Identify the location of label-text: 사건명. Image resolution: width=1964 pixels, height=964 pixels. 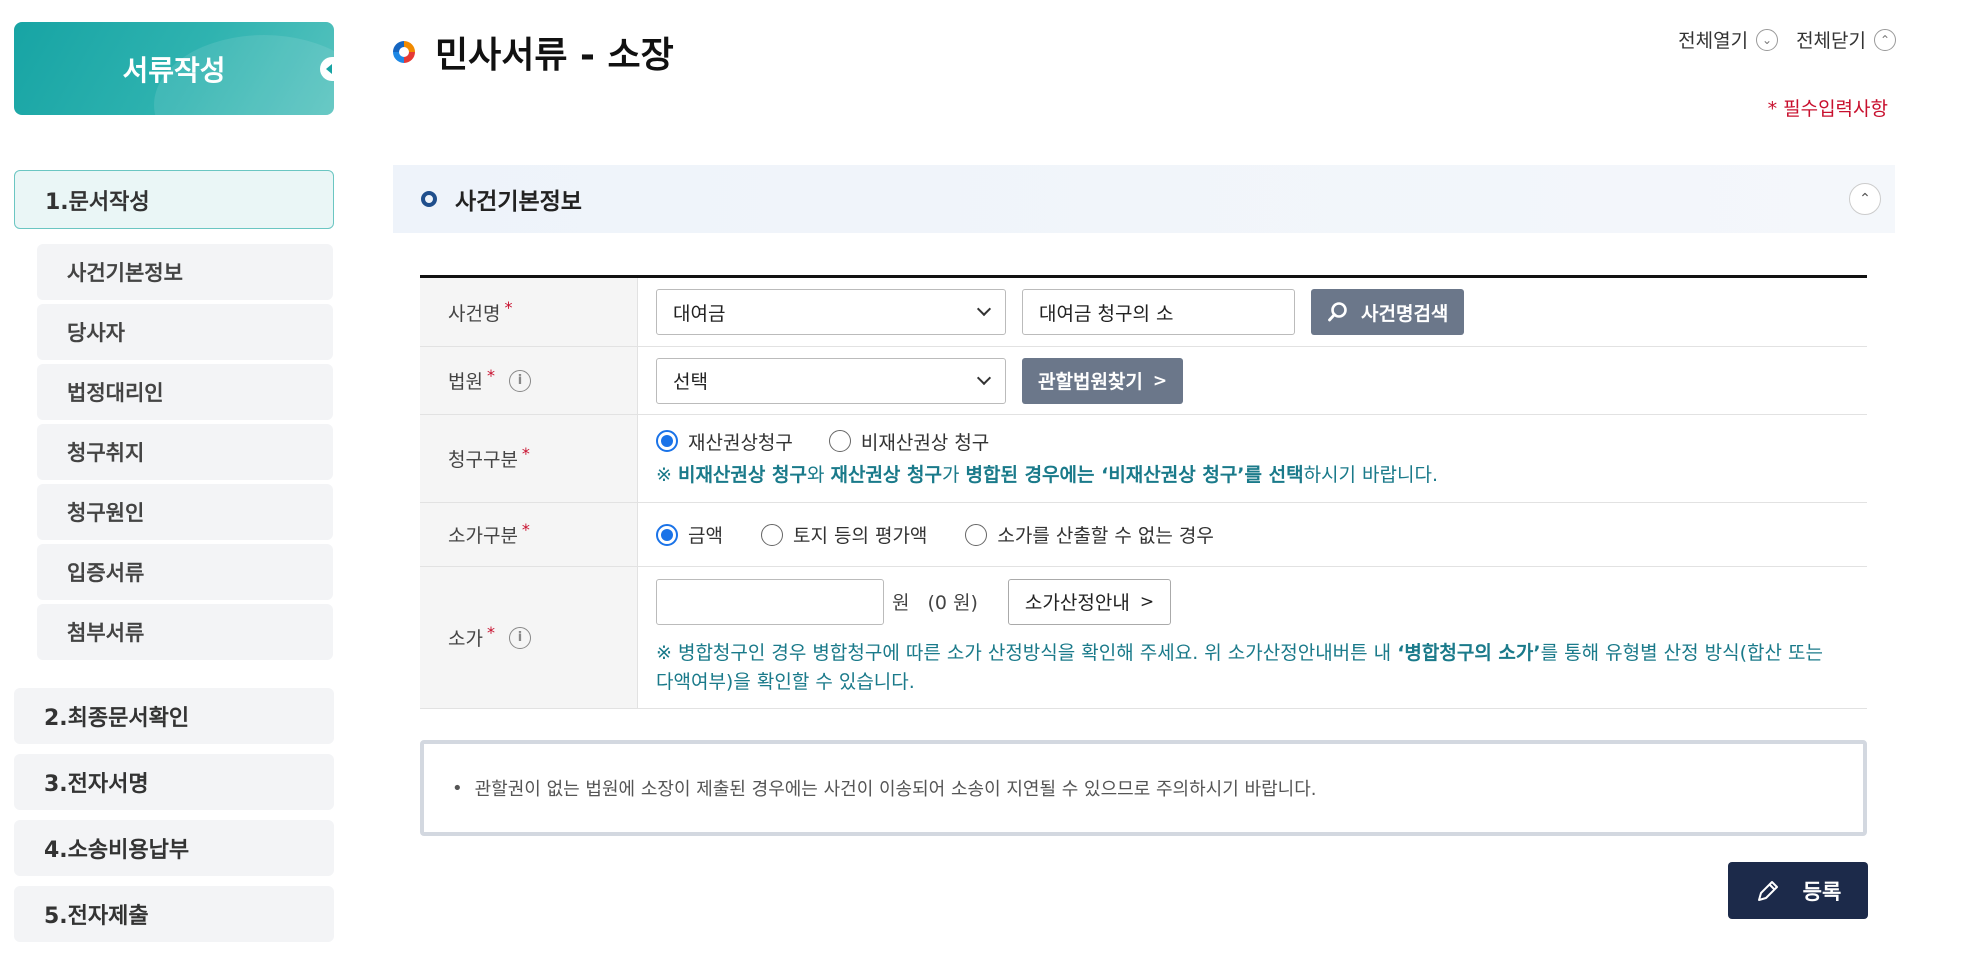
(474, 313).